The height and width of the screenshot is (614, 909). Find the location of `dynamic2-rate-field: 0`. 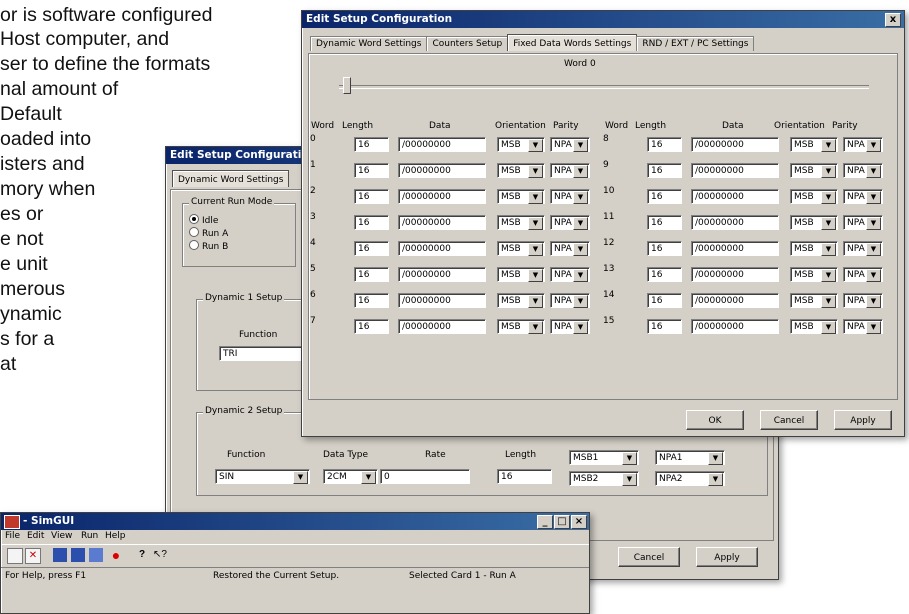

dynamic2-rate-field: 0 is located at coordinates (425, 476).